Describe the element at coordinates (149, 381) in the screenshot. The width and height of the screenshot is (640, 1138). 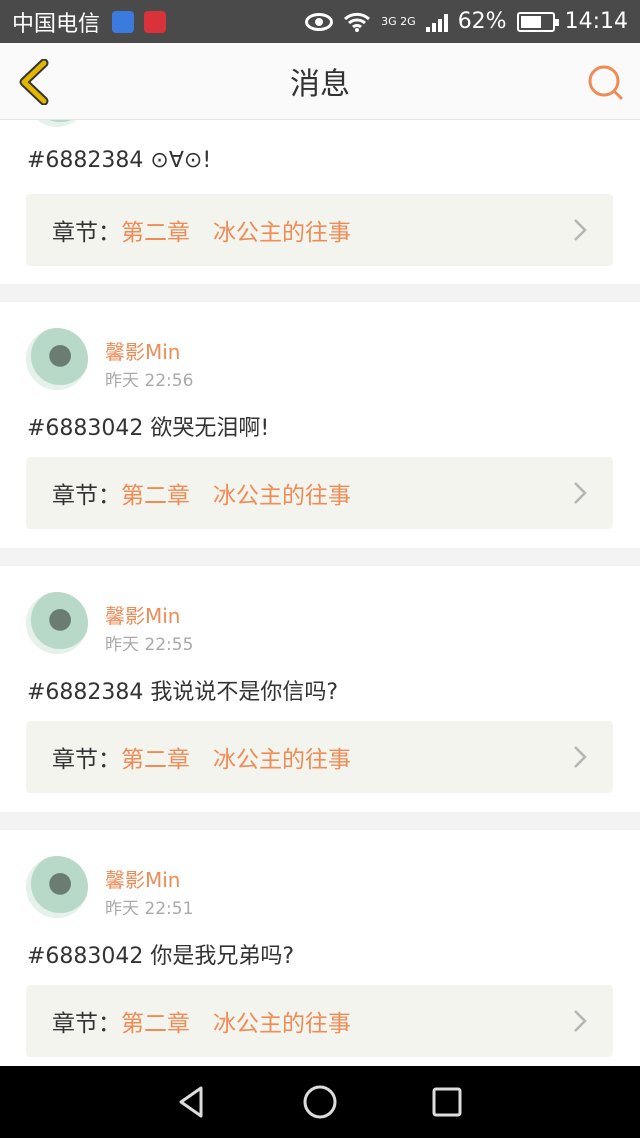
I see `timestamp: 昨天 22:56` at that location.